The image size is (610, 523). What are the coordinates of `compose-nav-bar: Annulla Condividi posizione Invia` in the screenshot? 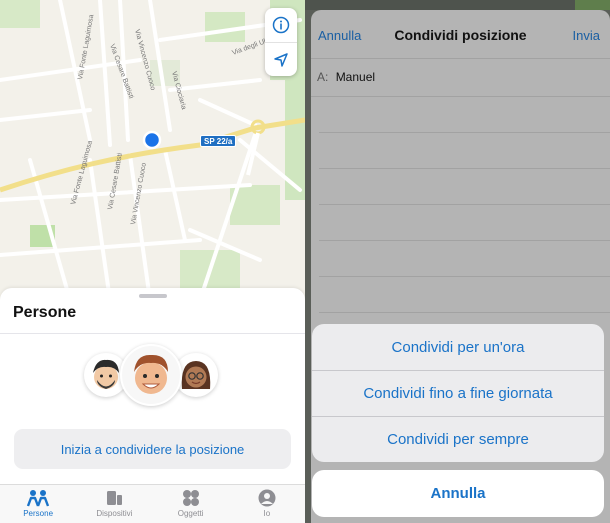 It's located at (460, 36).